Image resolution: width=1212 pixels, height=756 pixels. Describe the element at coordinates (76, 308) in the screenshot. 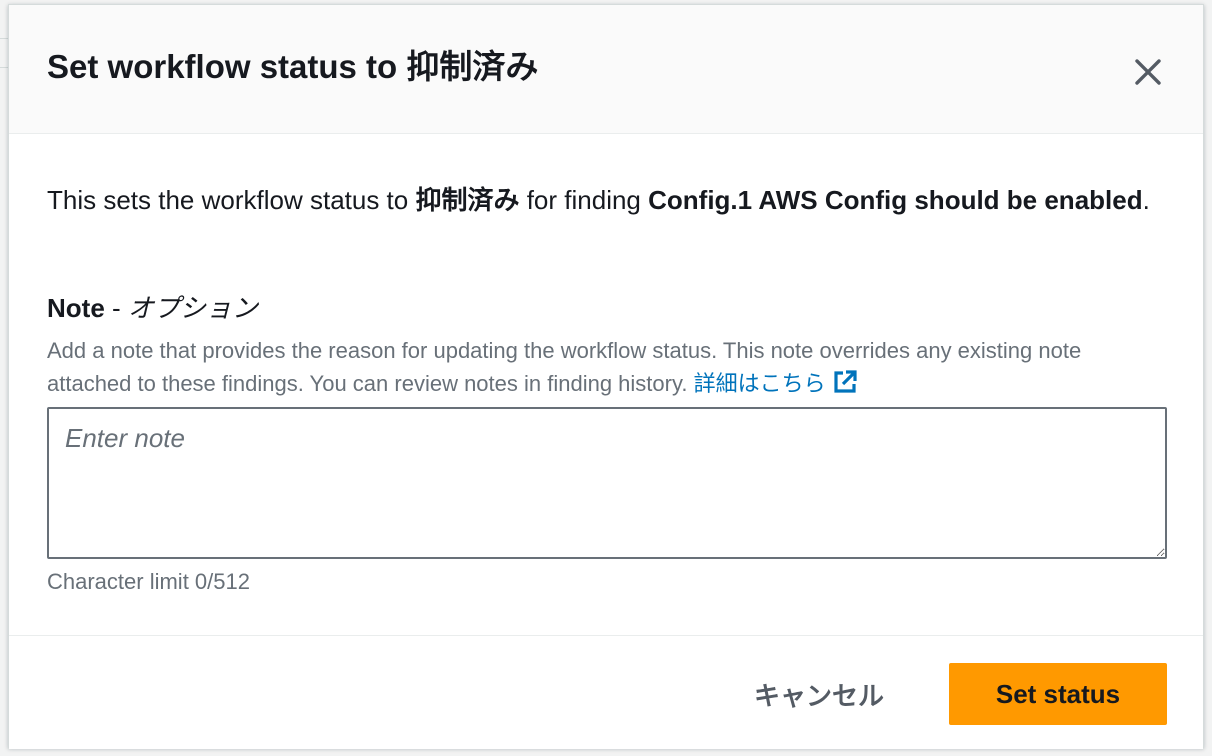

I see `note-label: Note` at that location.